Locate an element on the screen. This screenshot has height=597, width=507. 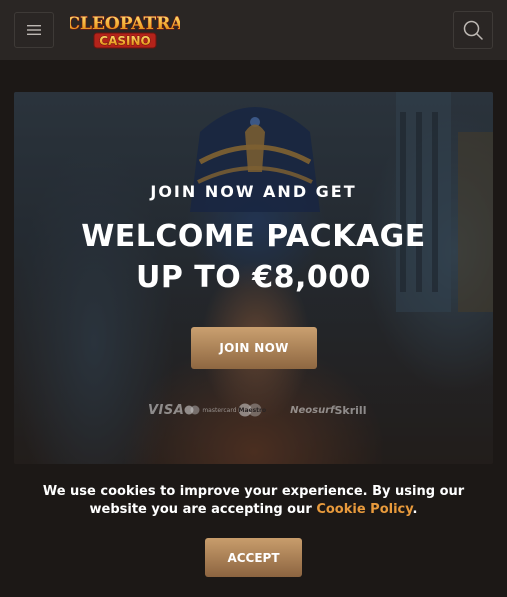
search-button is located at coordinates (473, 30).